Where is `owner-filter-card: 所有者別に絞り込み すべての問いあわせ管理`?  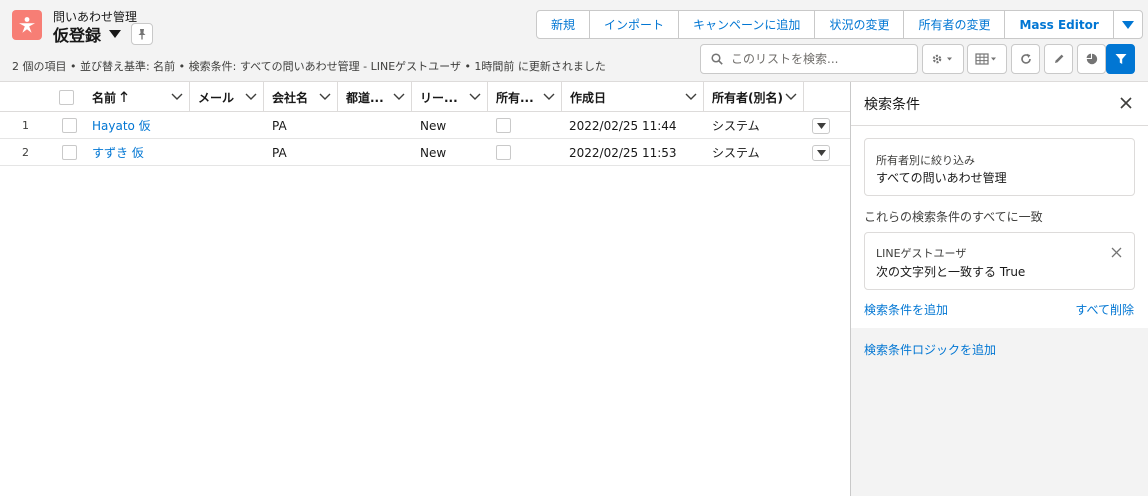
owner-filter-card: 所有者別に絞り込み すべての問いあわせ管理 is located at coordinates (999, 167).